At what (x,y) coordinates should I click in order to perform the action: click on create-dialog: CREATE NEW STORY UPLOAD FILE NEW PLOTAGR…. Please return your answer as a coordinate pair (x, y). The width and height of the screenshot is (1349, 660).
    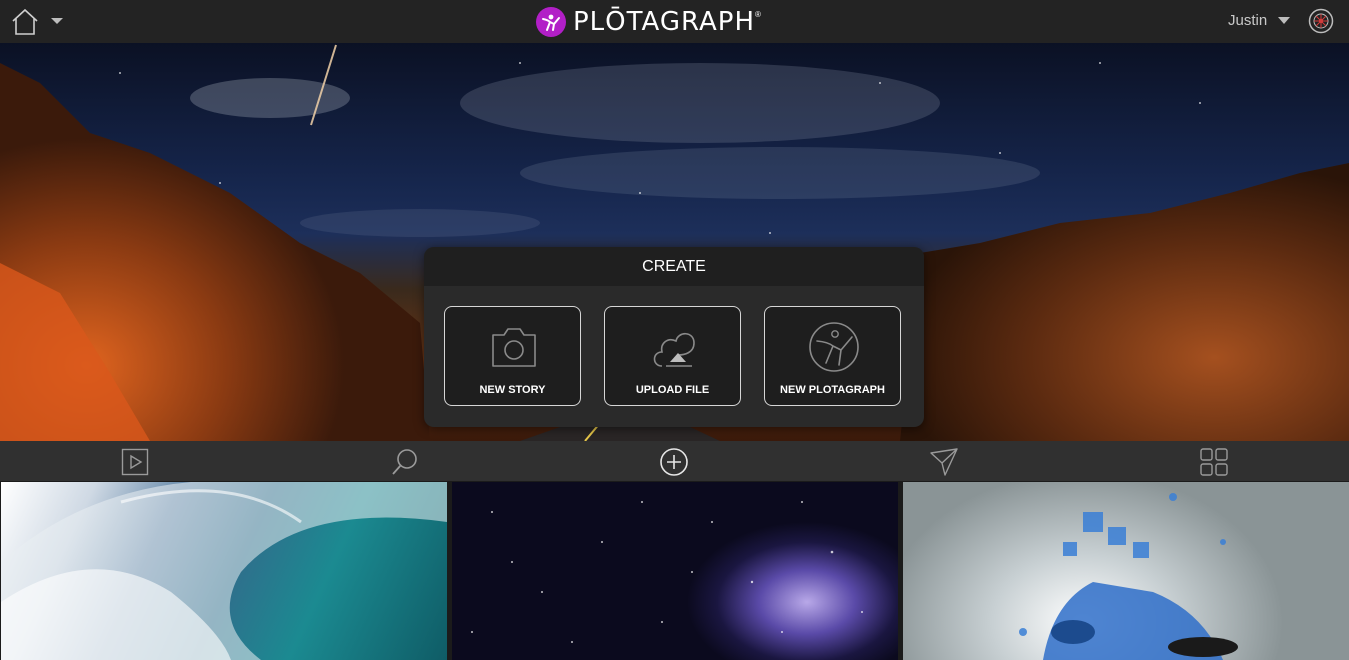
    Looking at the image, I should click on (674, 337).